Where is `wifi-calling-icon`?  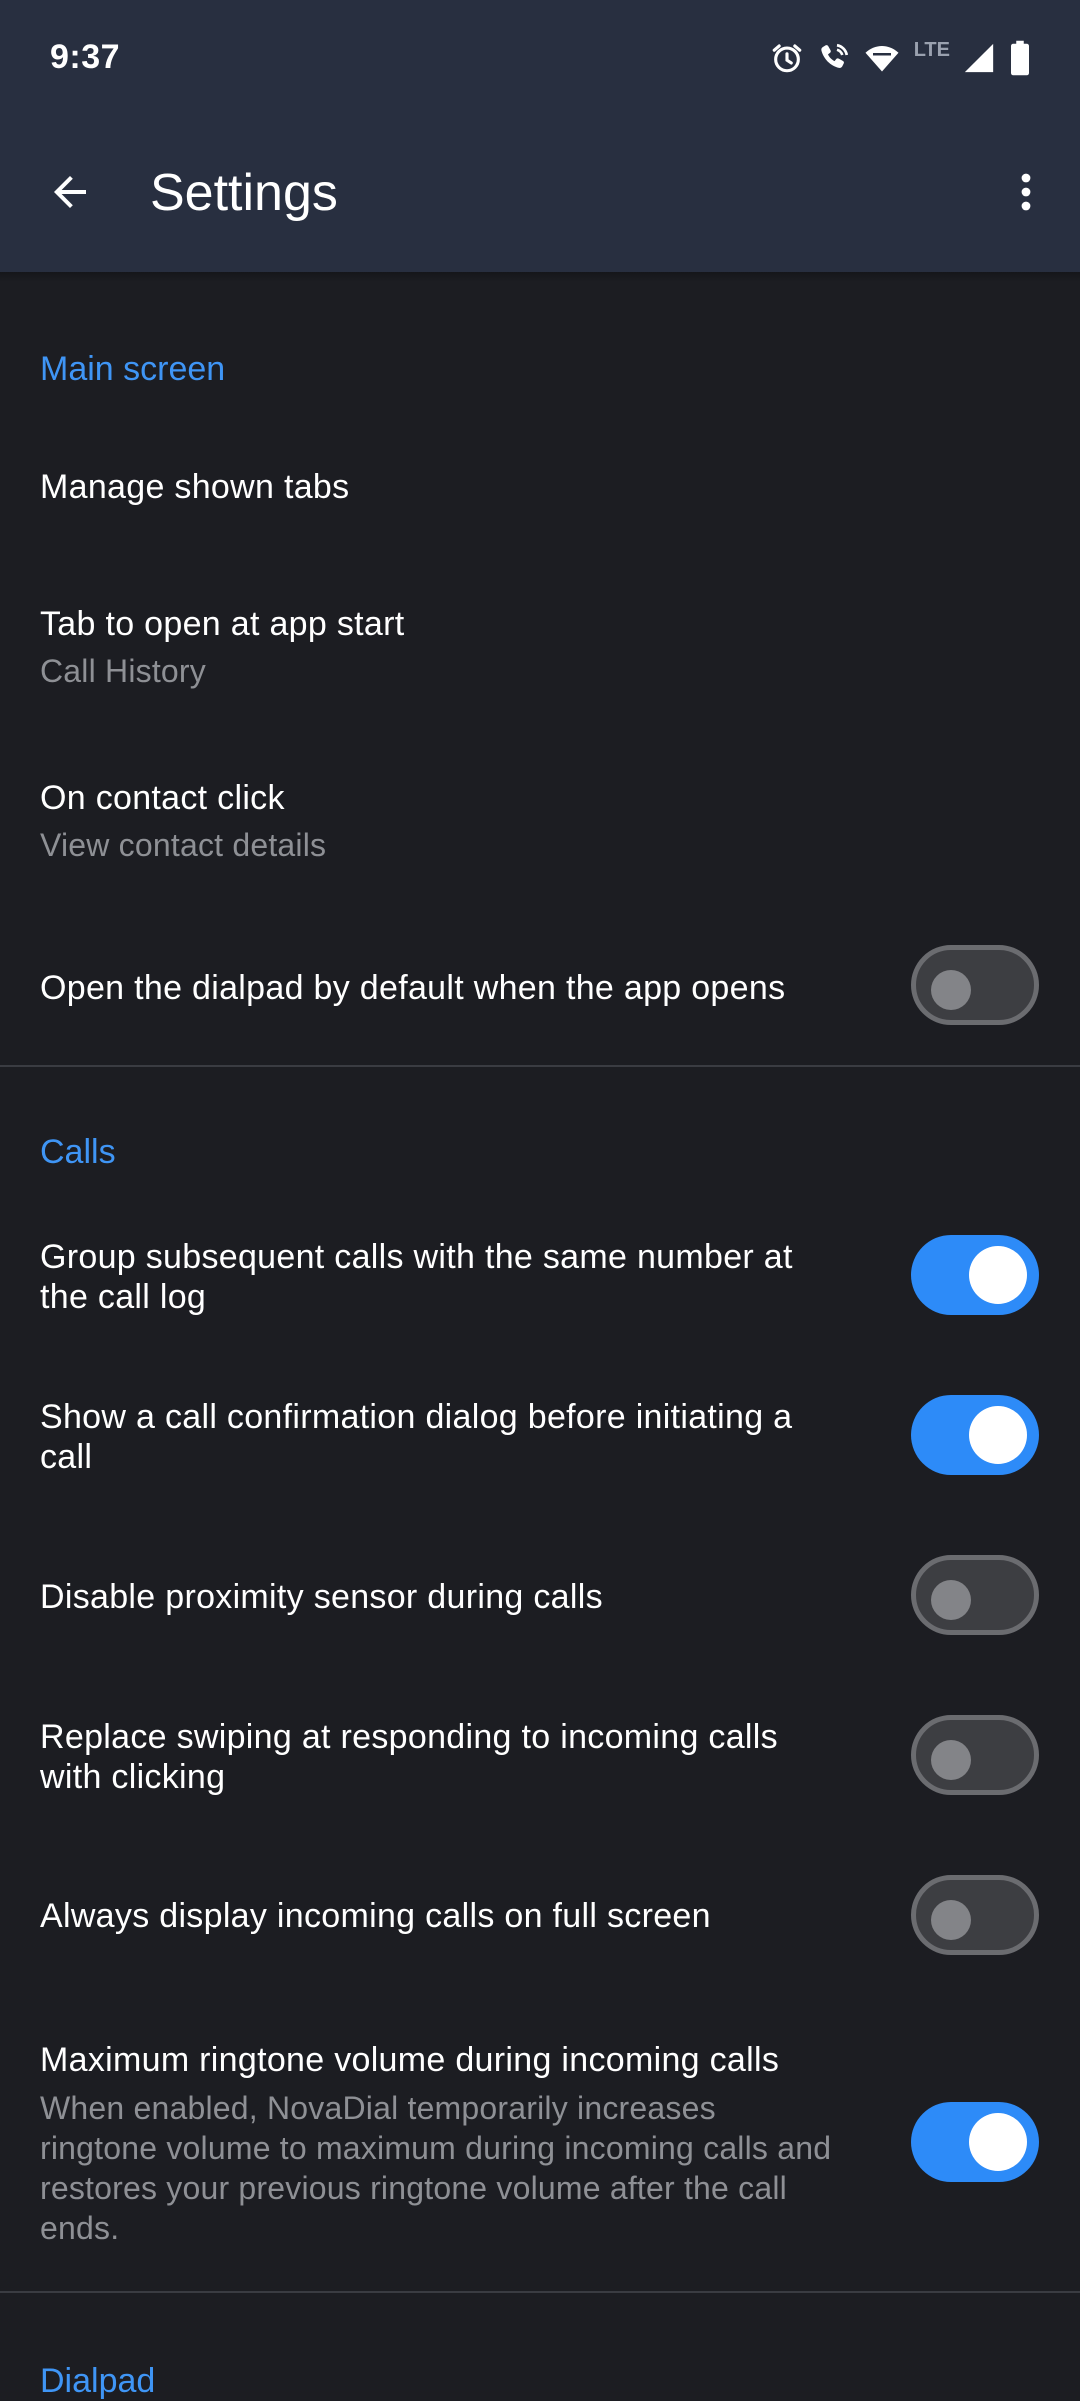
wifi-calling-icon is located at coordinates (834, 55).